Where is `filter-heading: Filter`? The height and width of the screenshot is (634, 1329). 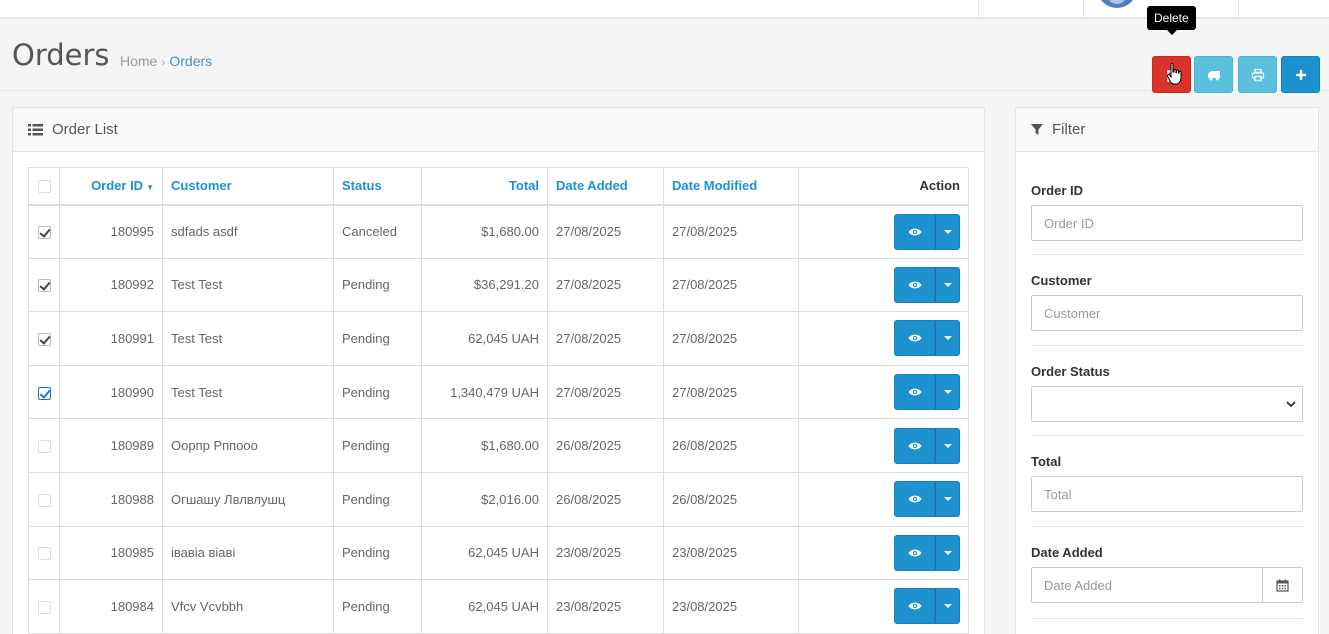 filter-heading: Filter is located at coordinates (1167, 130).